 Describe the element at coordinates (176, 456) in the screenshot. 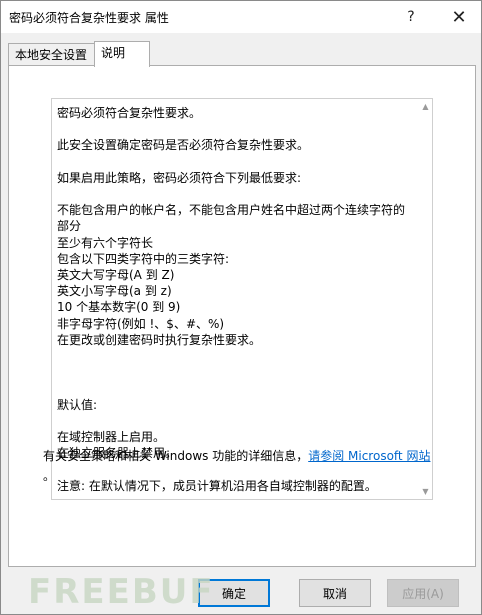

I see `info-text: 有关安全策略和相关 Windows 功能的详细信息，` at that location.